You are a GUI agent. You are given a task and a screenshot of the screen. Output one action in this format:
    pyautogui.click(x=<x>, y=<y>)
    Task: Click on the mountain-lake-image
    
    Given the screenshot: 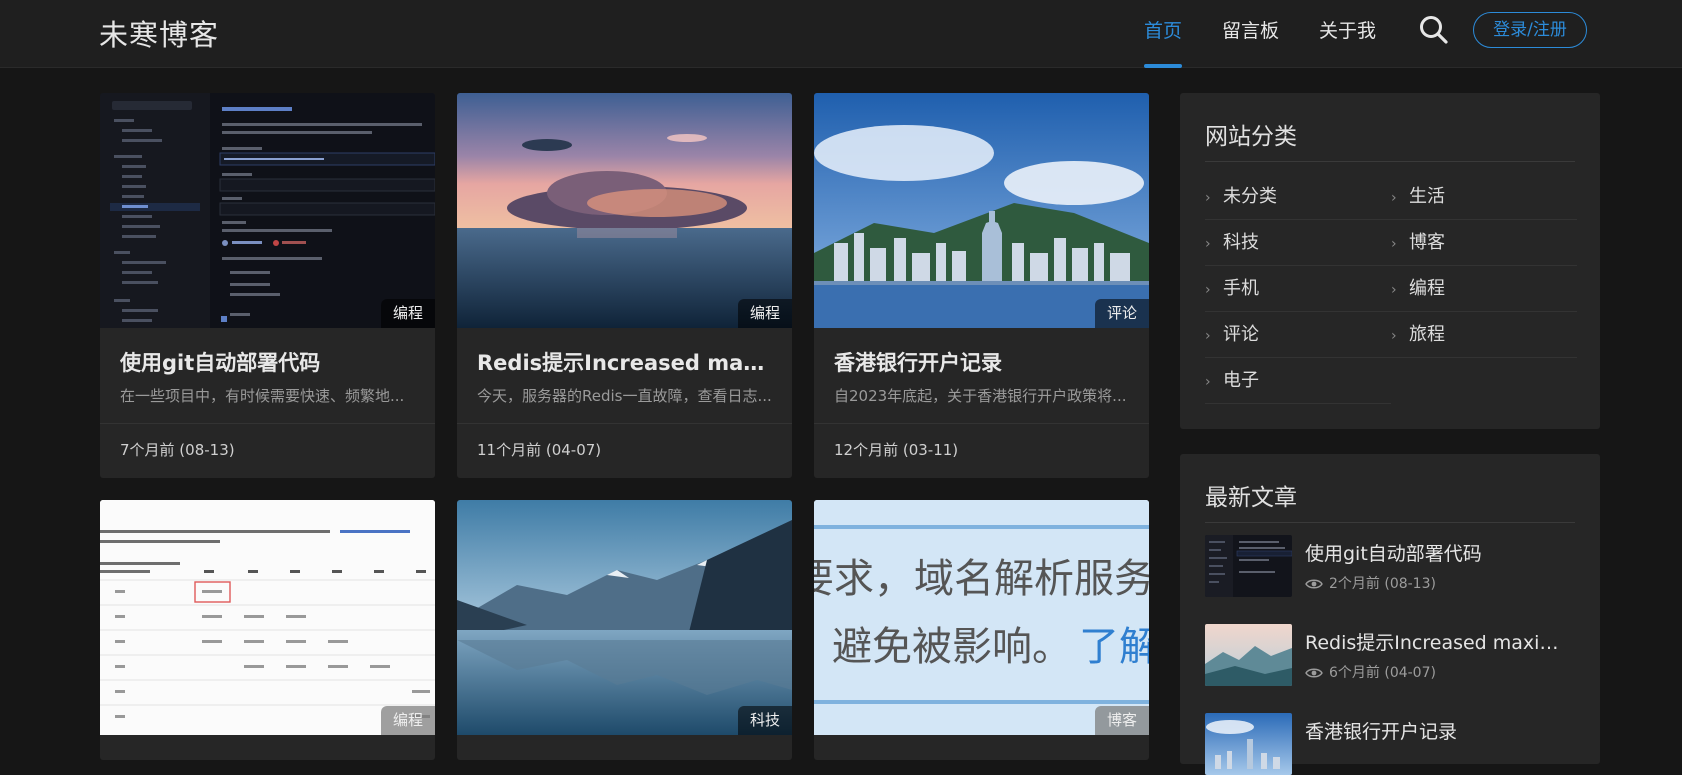 What is the action you would take?
    pyautogui.click(x=624, y=617)
    